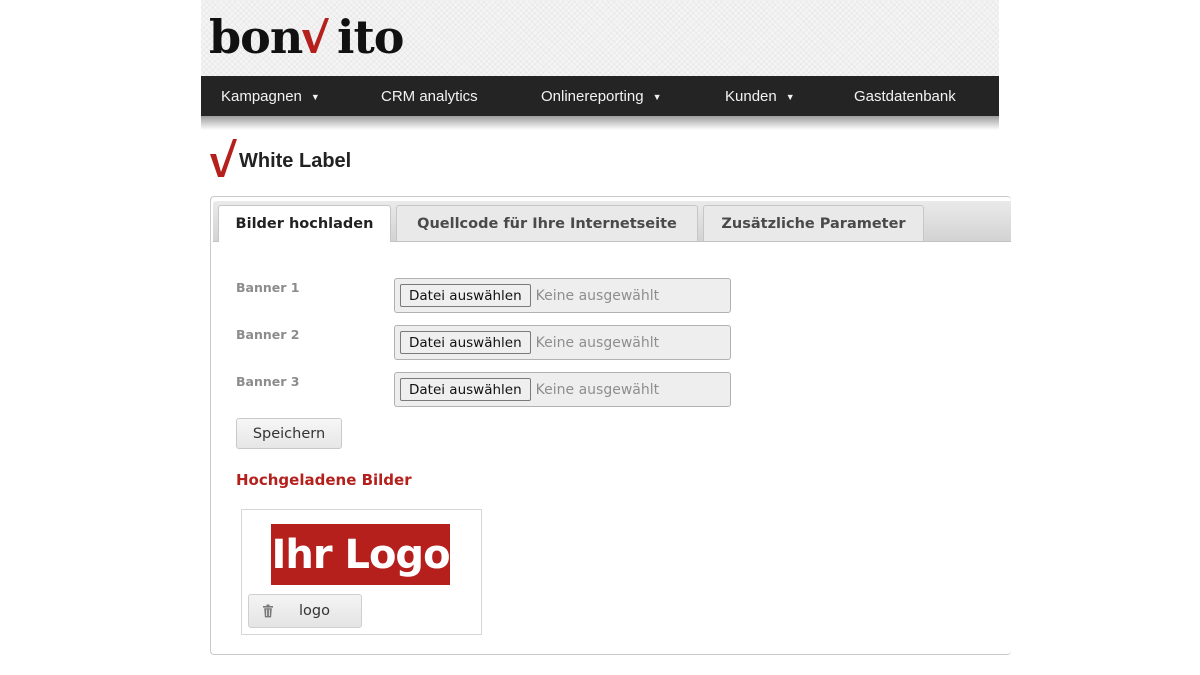 This screenshot has width=1200, height=675. Describe the element at coordinates (223, 158) in the screenshot. I see `checkmark-icon` at that location.